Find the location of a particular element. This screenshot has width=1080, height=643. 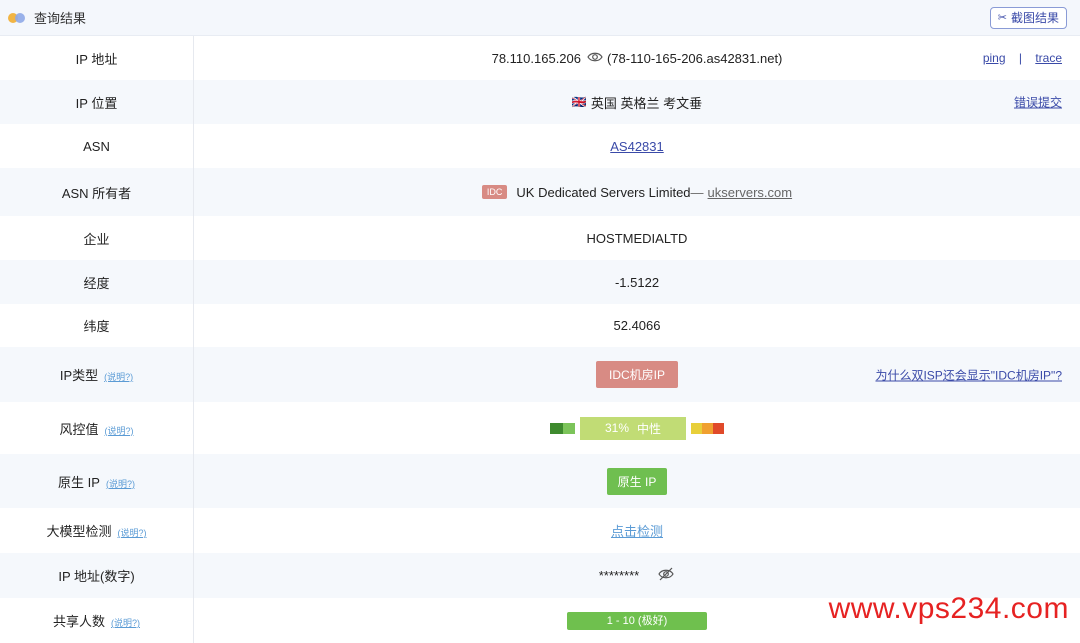

result-header: 查询结果 ✂ 截图结果 is located at coordinates (540, 18).